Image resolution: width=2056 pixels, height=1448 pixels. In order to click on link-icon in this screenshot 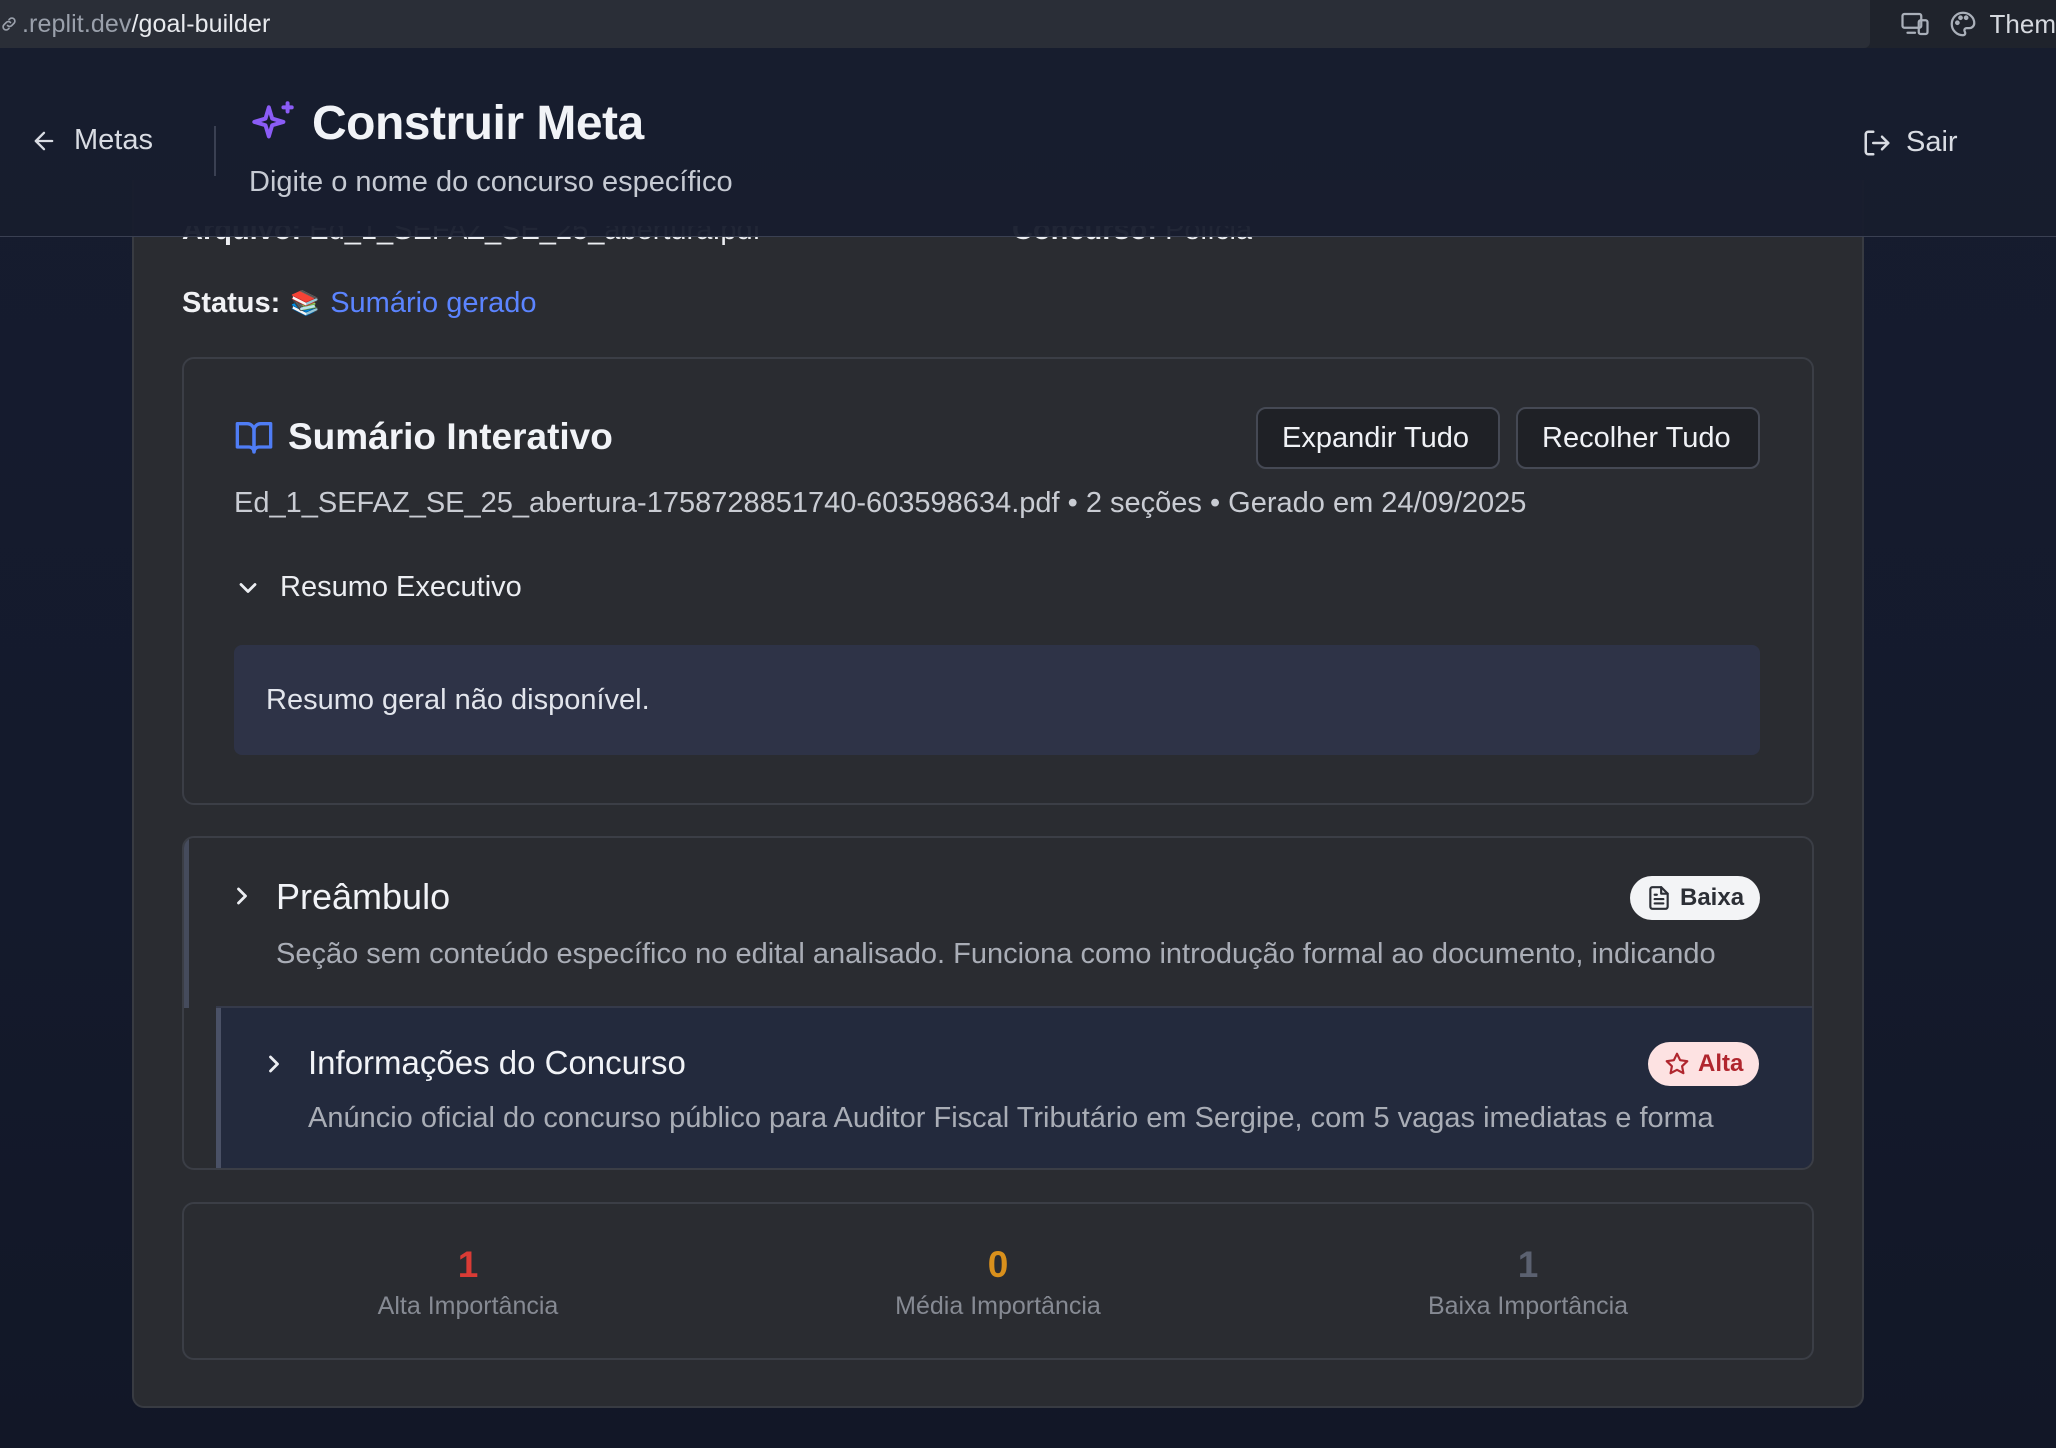, I will do `click(9, 24)`.